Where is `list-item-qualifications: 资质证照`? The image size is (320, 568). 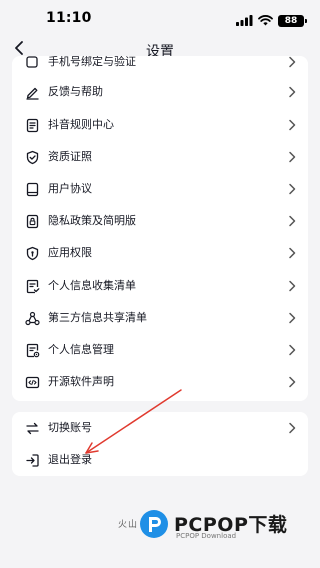 list-item-qualifications: 资质证照 is located at coordinates (160, 157).